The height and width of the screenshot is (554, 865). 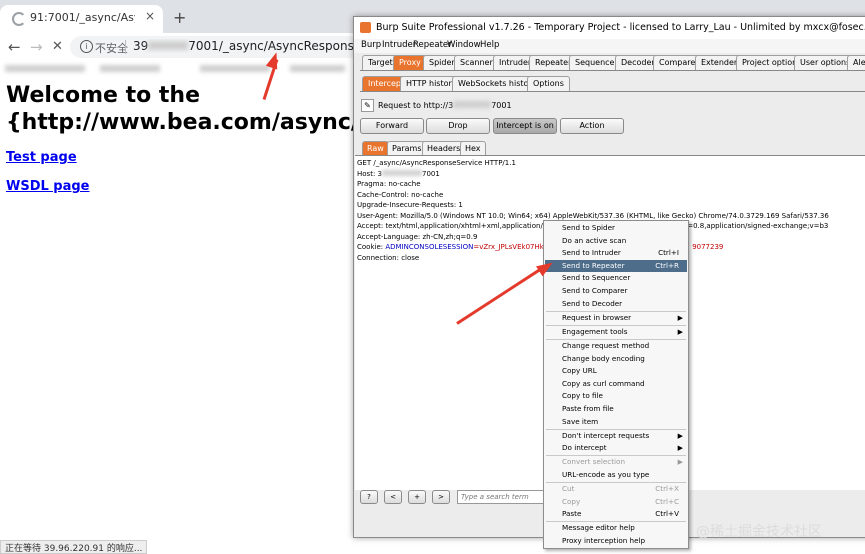 I want to click on menu-item-label: Save item, so click(x=580, y=421).